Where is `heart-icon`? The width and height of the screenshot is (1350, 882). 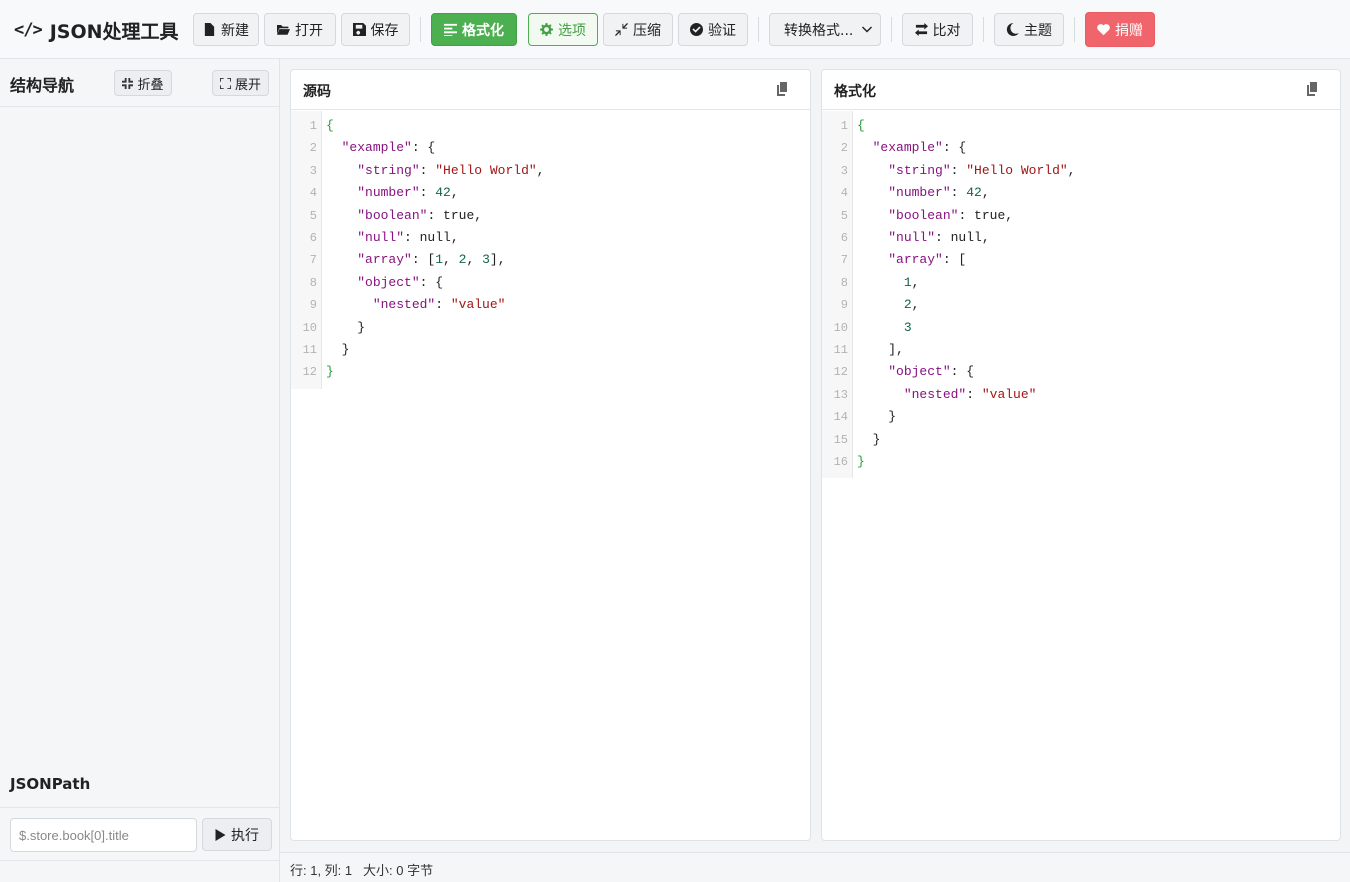 heart-icon is located at coordinates (1103, 30).